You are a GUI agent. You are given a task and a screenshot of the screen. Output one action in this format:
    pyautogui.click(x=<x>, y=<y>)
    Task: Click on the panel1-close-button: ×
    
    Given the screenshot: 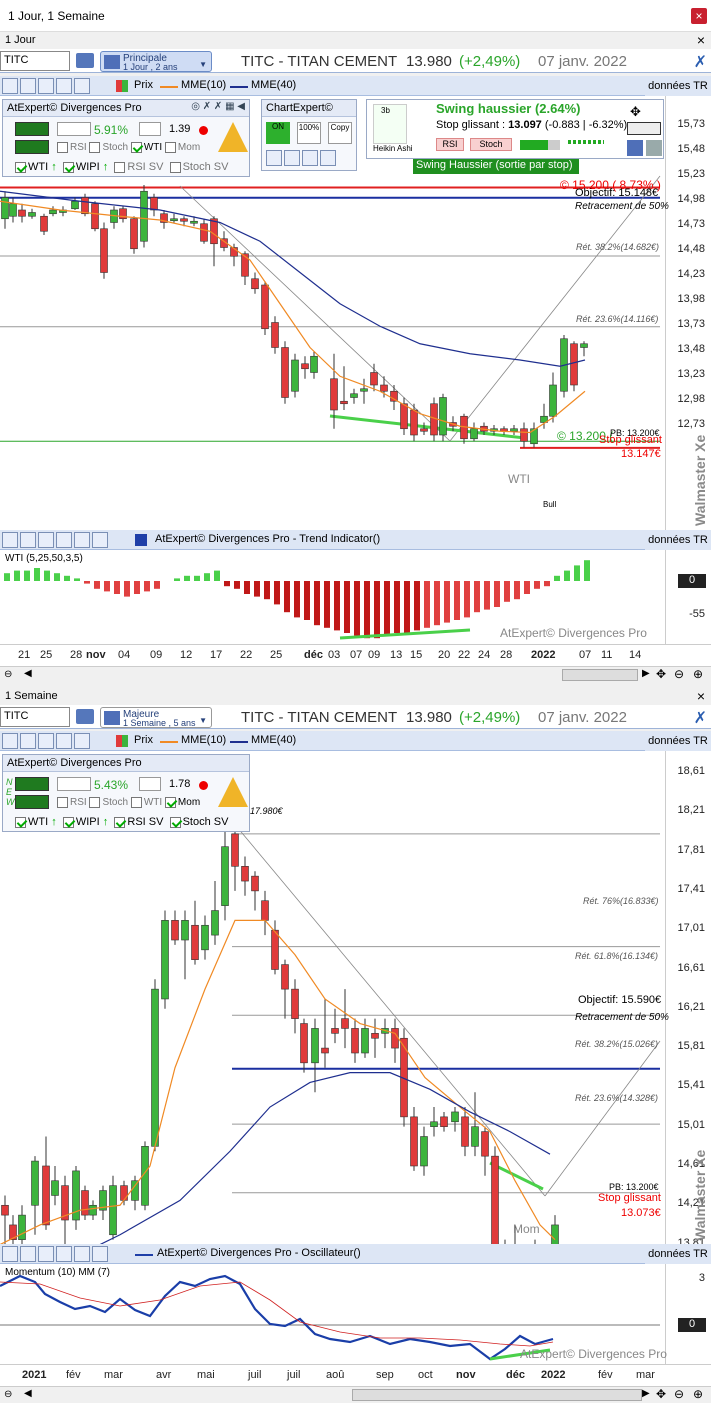 What is the action you would take?
    pyautogui.click(x=701, y=40)
    